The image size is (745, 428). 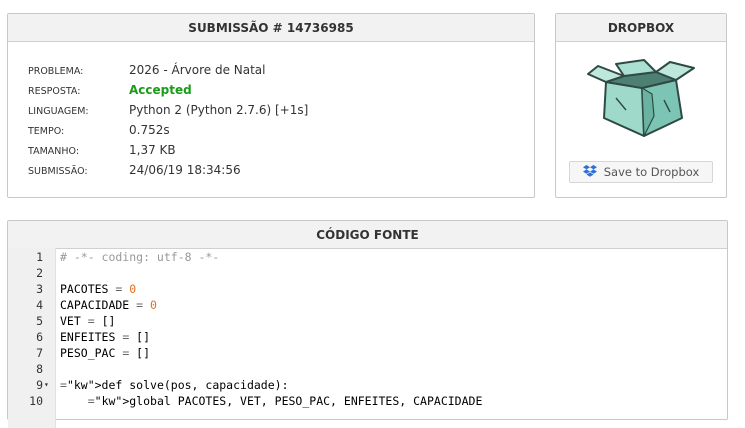 I want to click on line-content: ENFEITES = [], so click(x=105, y=337).